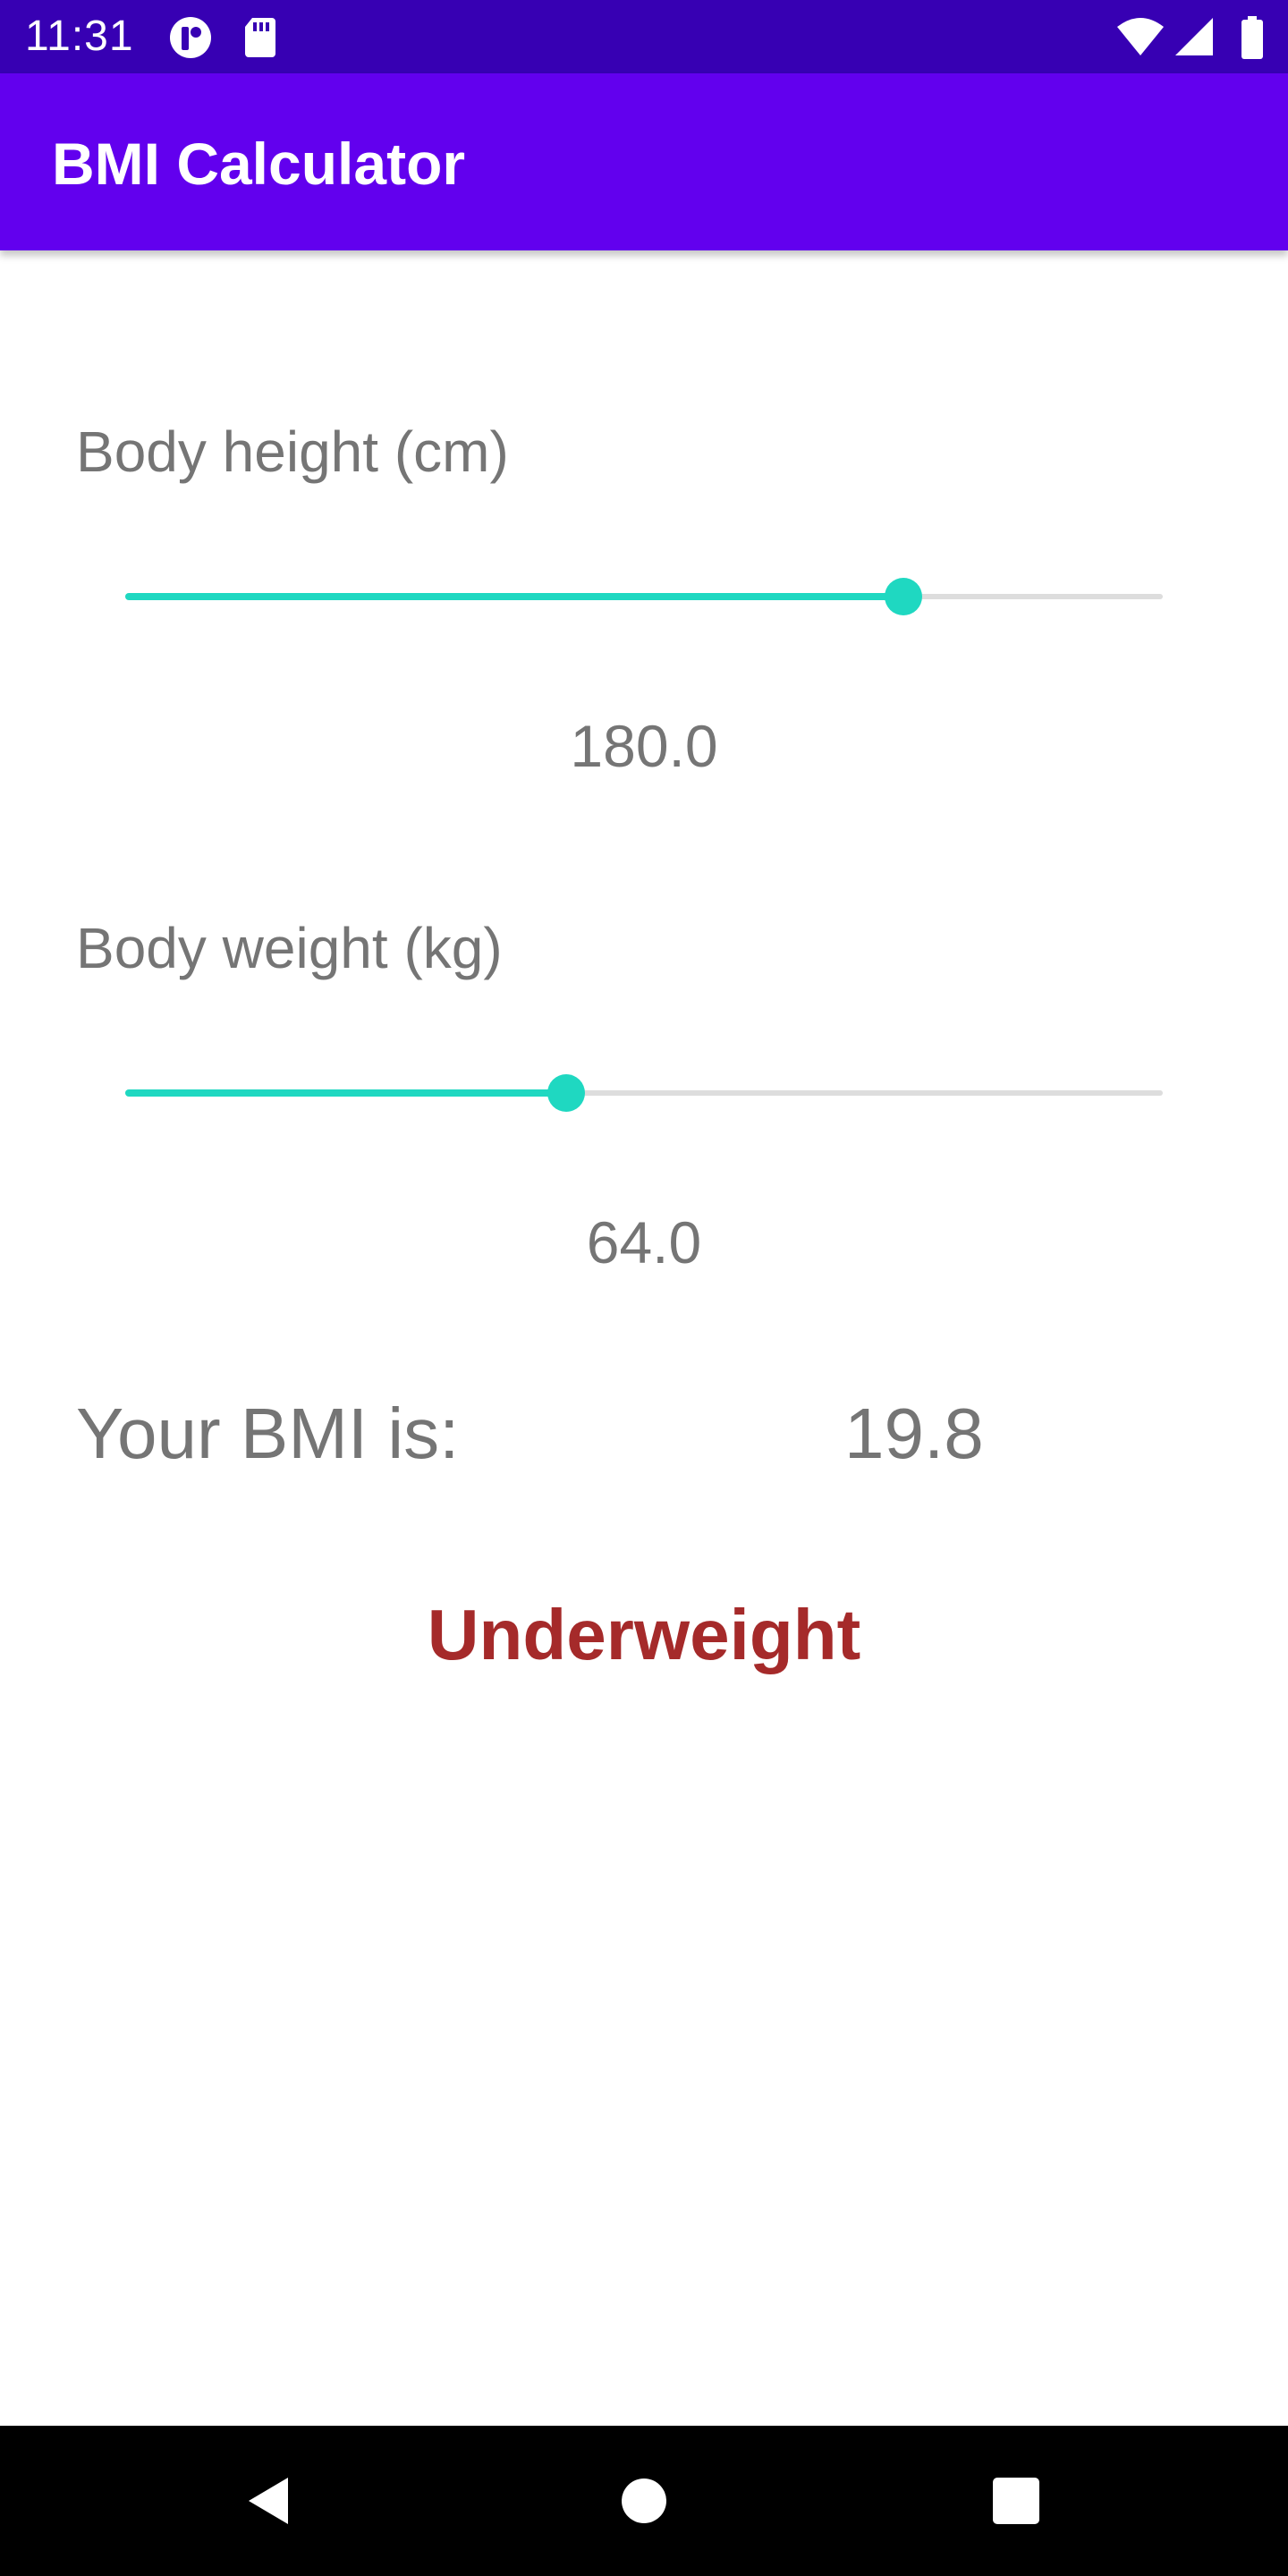 The height and width of the screenshot is (2576, 1288). I want to click on height-slider-thumb, so click(903, 596).